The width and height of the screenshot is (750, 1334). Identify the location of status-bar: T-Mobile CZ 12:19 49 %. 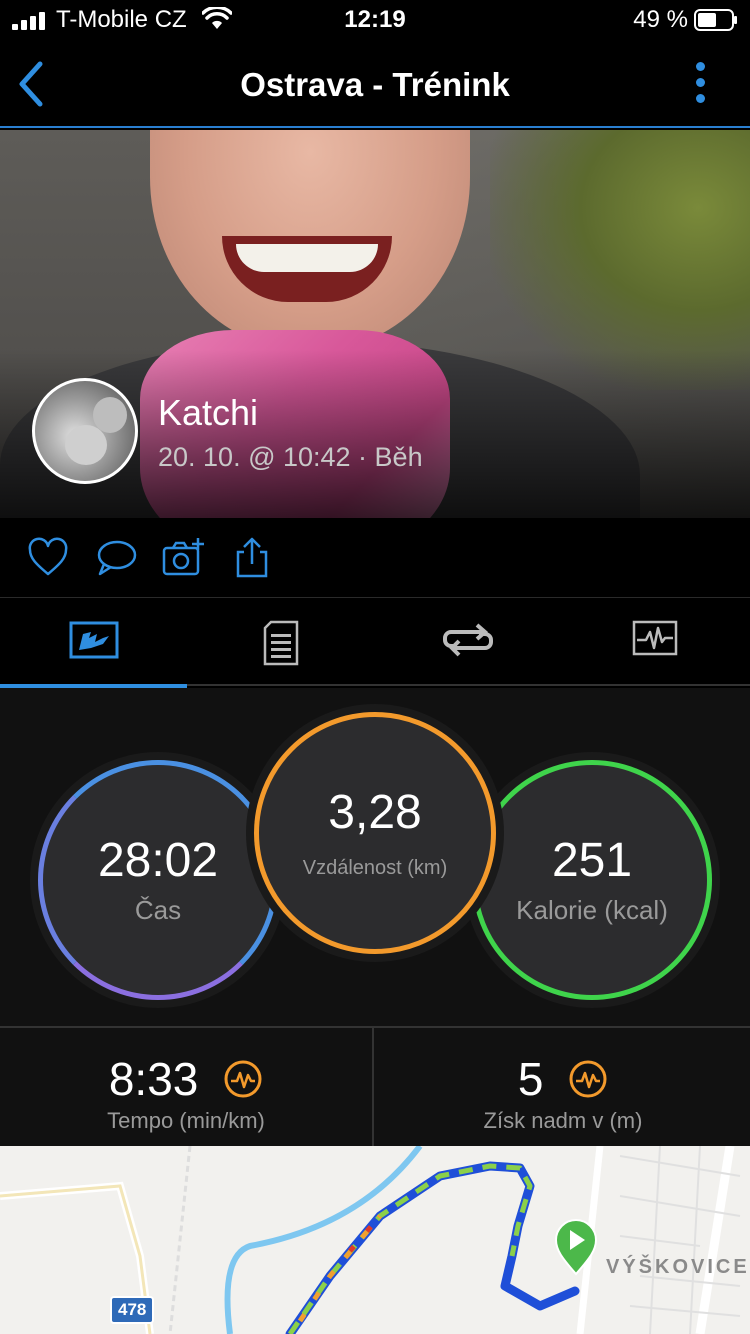
(375, 20).